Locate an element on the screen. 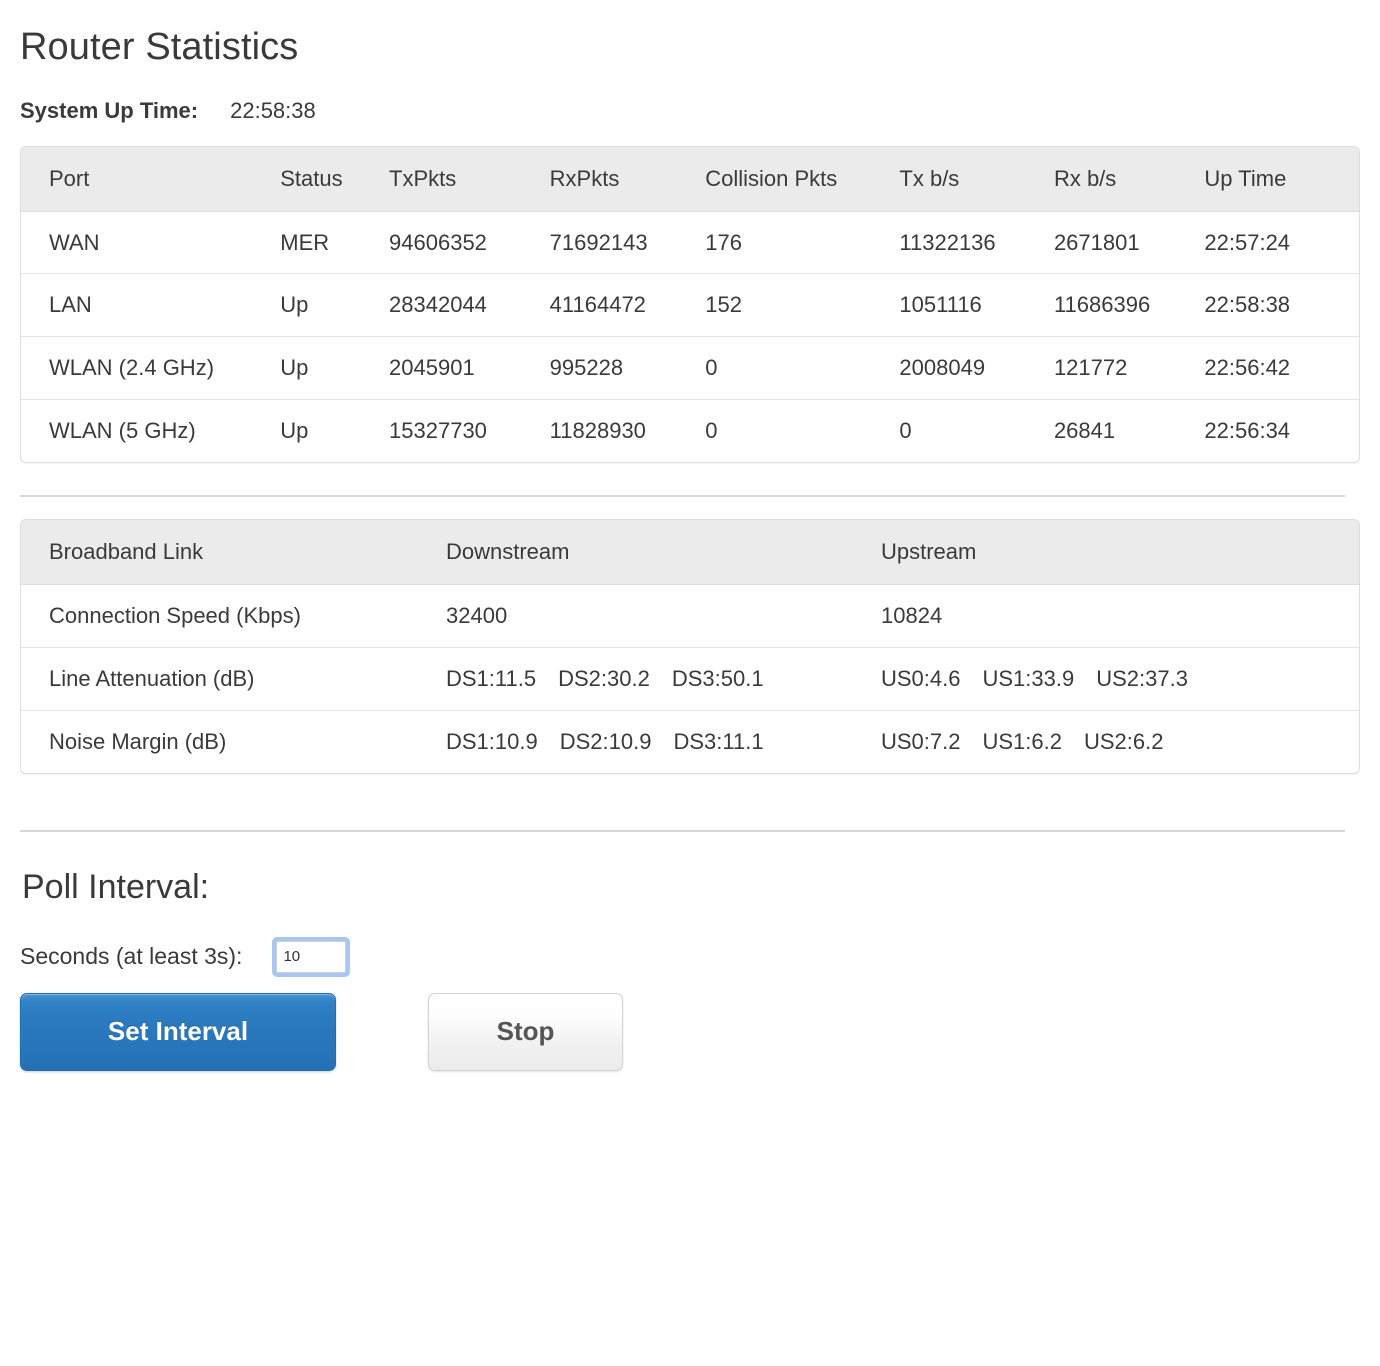 The width and height of the screenshot is (1380, 1366). cell-upstream: US0:4.6 US1:33.9 US2:37.3 is located at coordinates (1120, 679).